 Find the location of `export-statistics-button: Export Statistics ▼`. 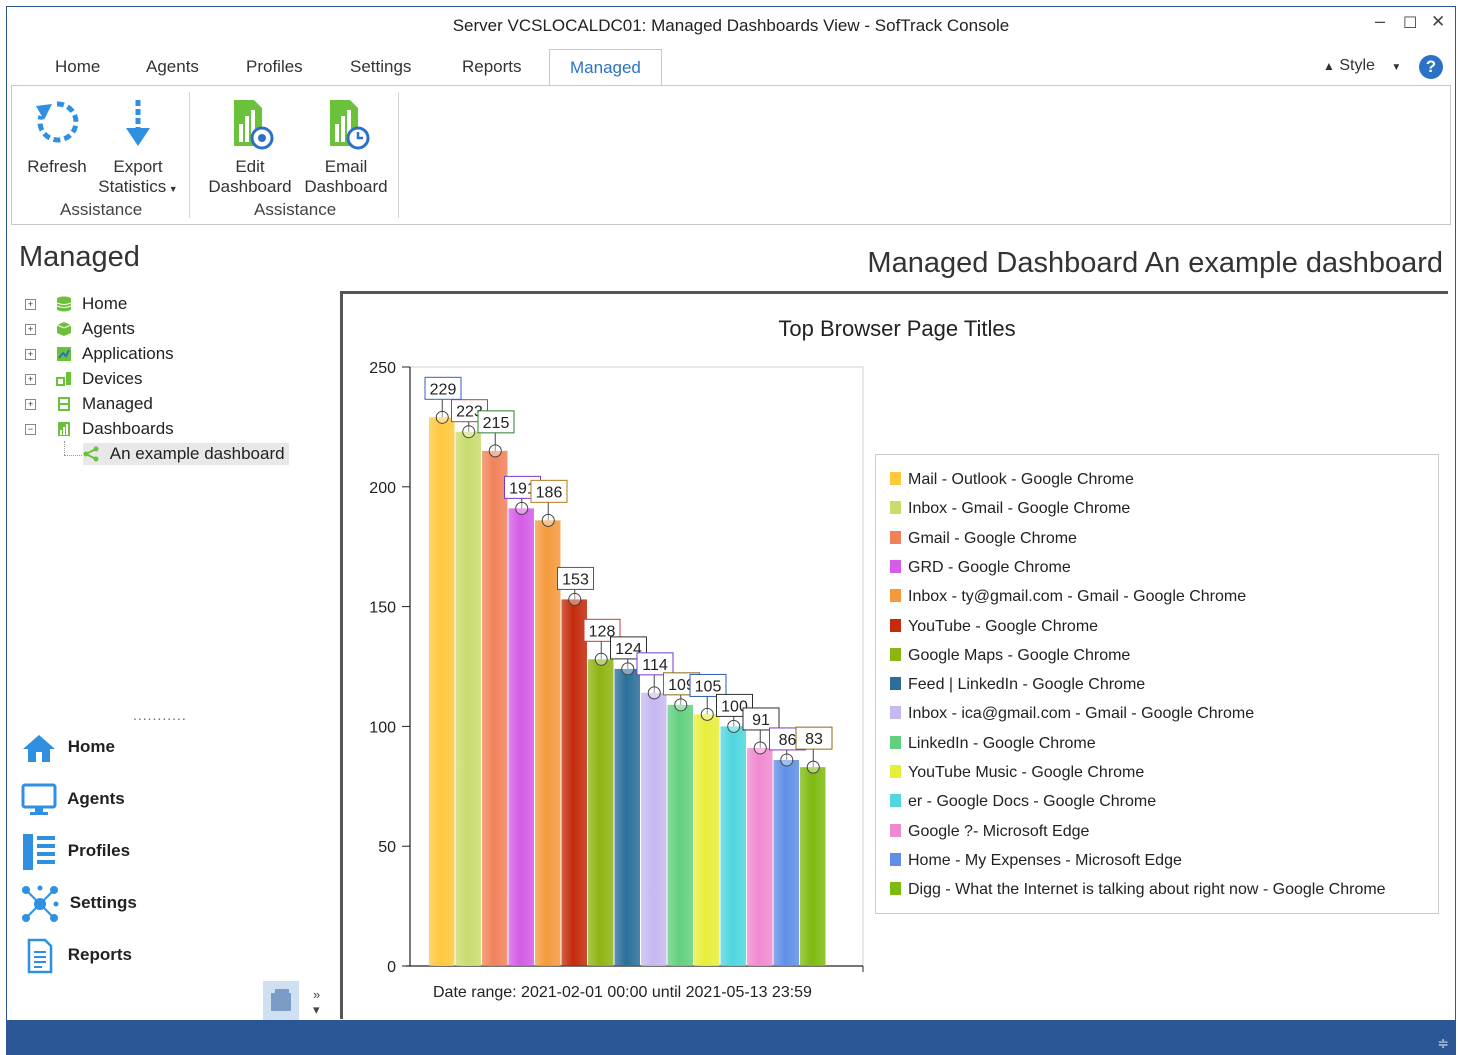

export-statistics-button: Export Statistics ▼ is located at coordinates (138, 147).